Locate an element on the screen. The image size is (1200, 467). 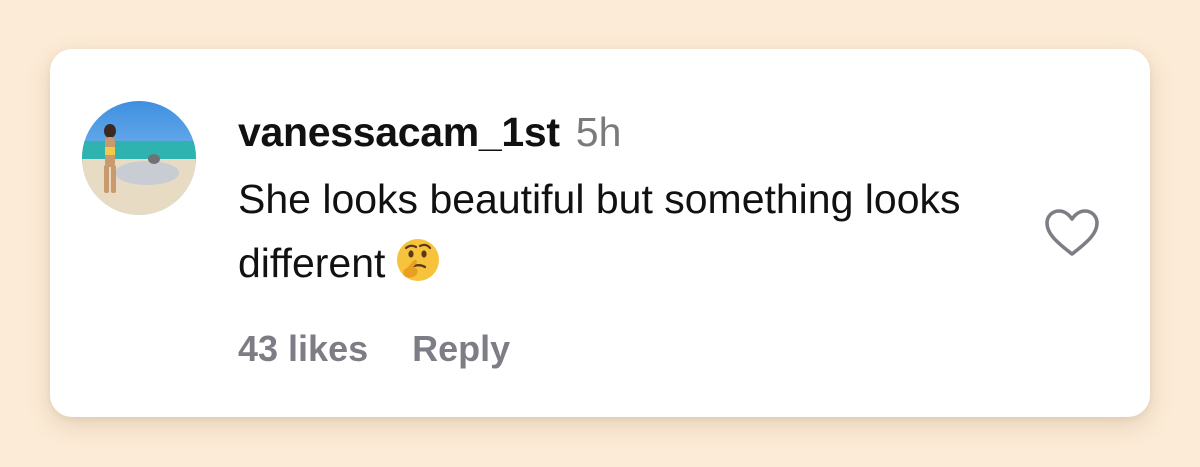
thinking-face-icon is located at coordinates (418, 269).